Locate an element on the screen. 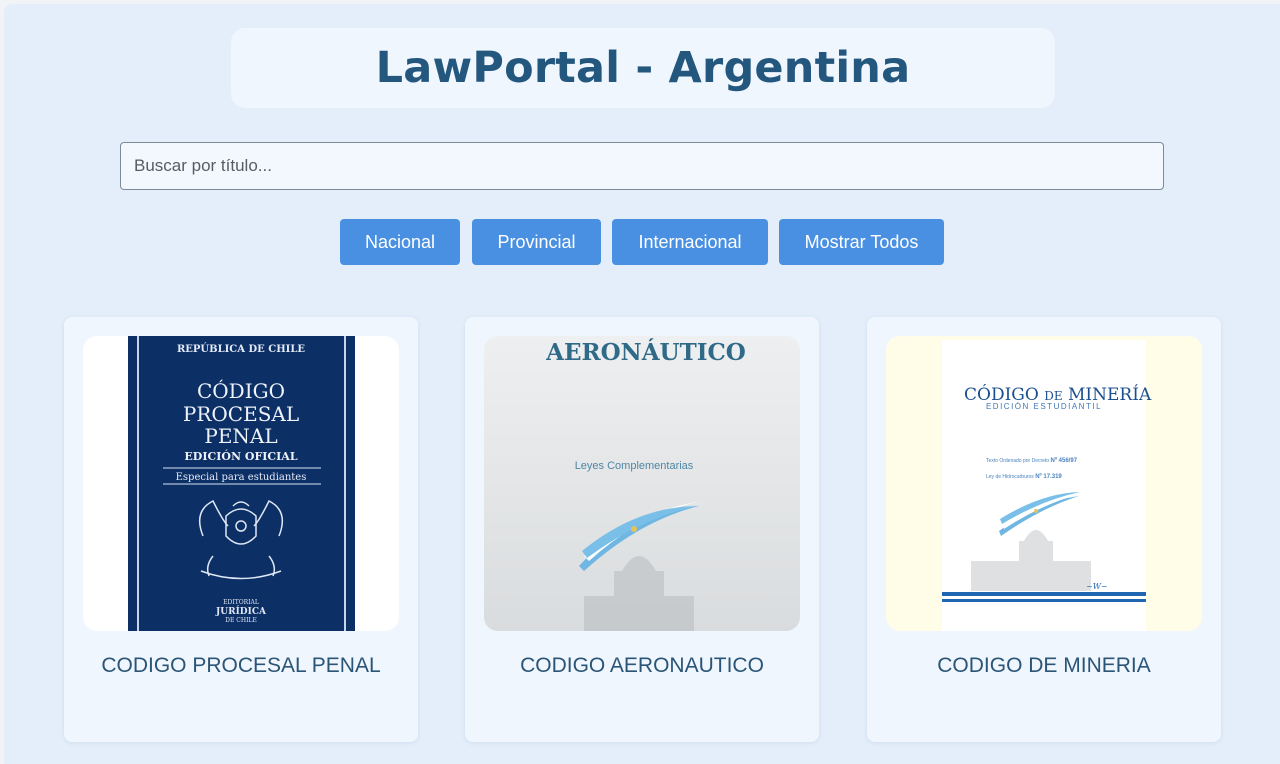  publisher-logo-icon: ~W~ is located at coordinates (1097, 586).